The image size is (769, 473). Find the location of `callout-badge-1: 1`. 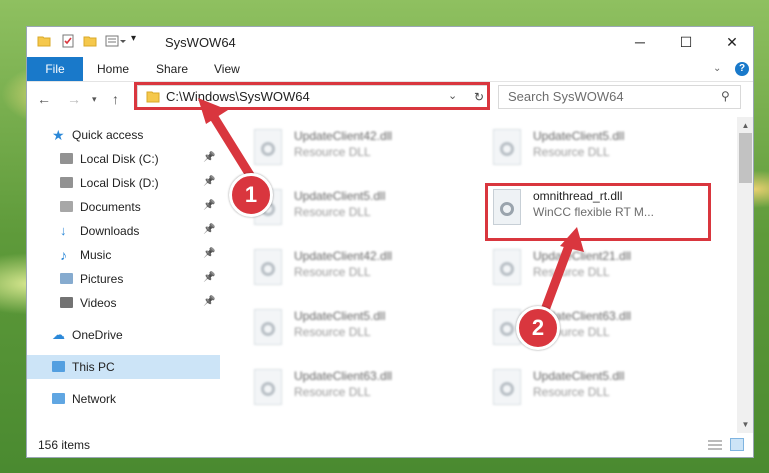

callout-badge-1: 1 is located at coordinates (251, 195).